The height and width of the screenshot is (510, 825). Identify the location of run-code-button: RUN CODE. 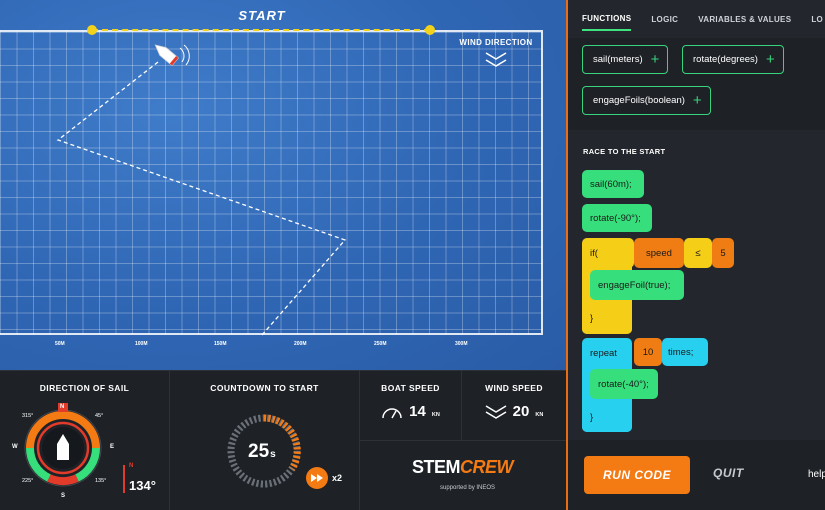
(637, 475).